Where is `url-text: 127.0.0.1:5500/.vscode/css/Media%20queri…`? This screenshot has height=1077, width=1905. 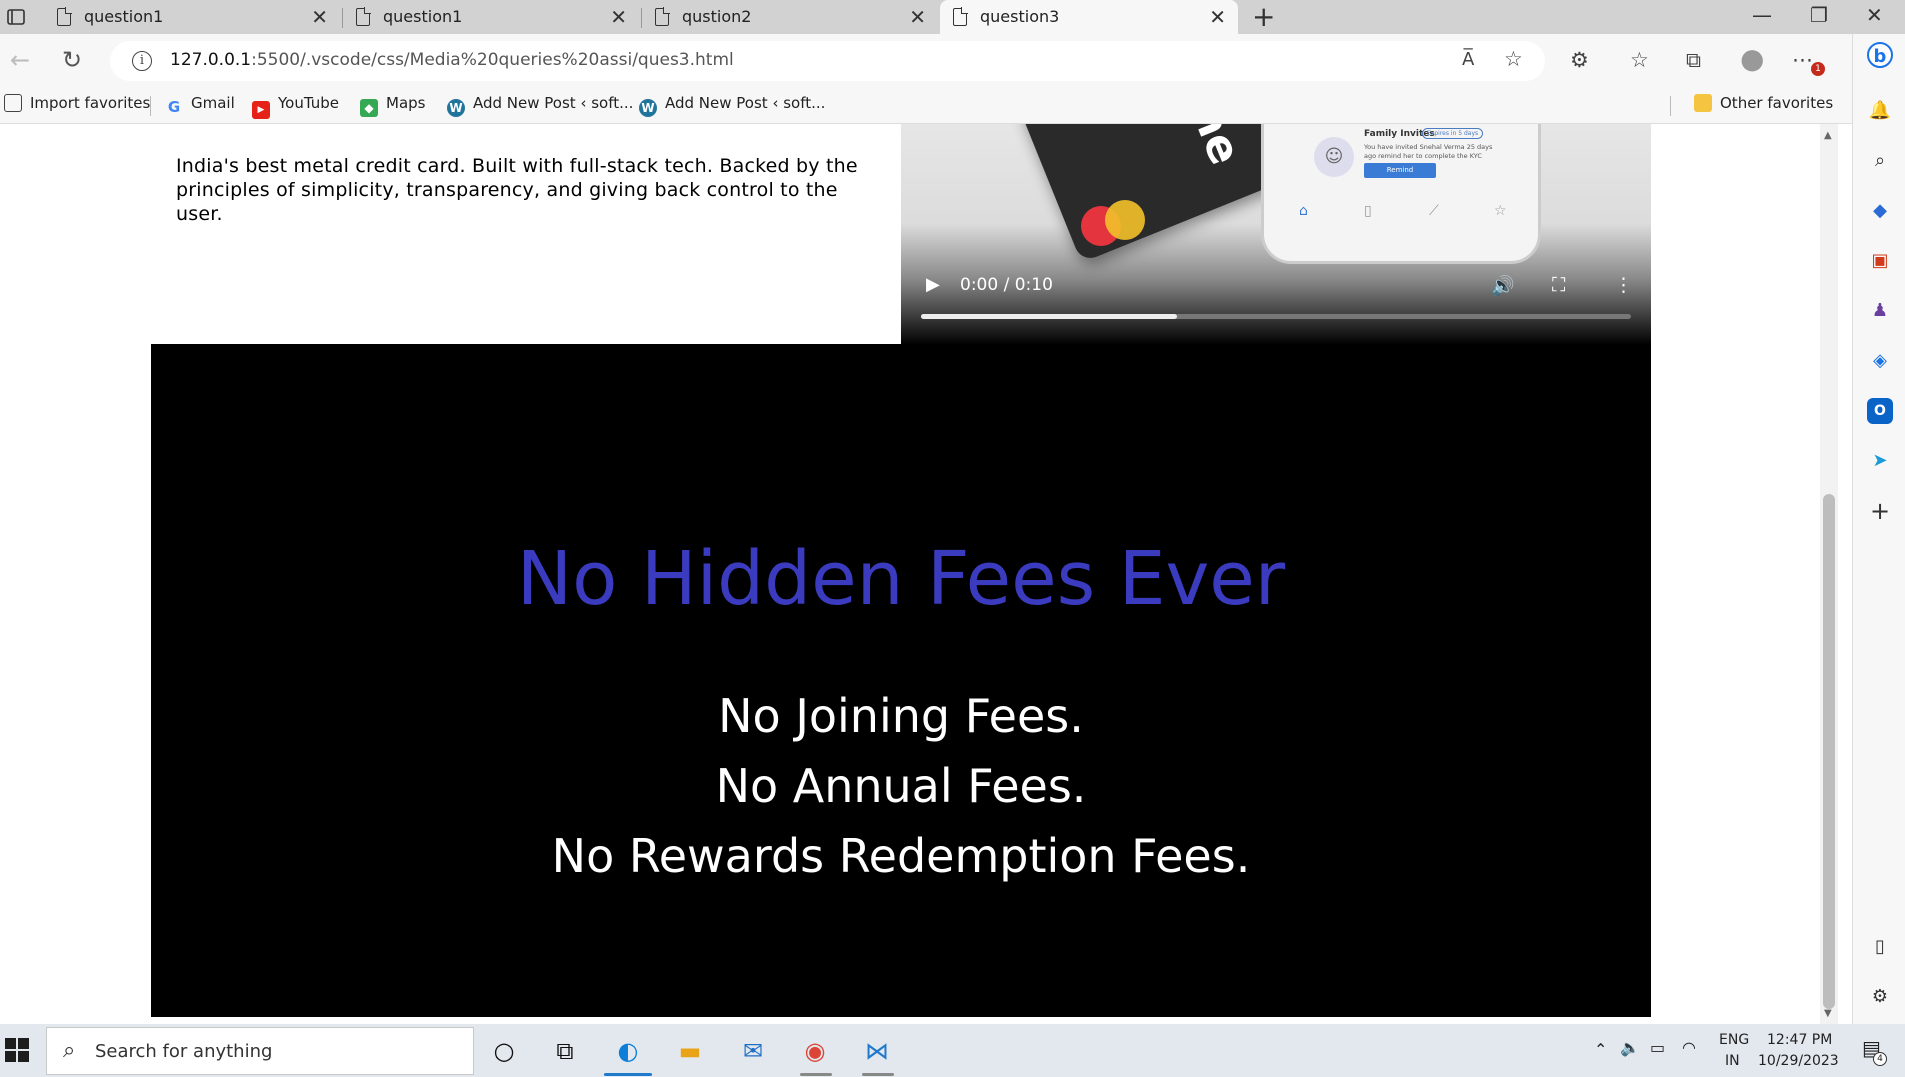 url-text: 127.0.0.1:5500/.vscode/css/Media%20queri… is located at coordinates (452, 60).